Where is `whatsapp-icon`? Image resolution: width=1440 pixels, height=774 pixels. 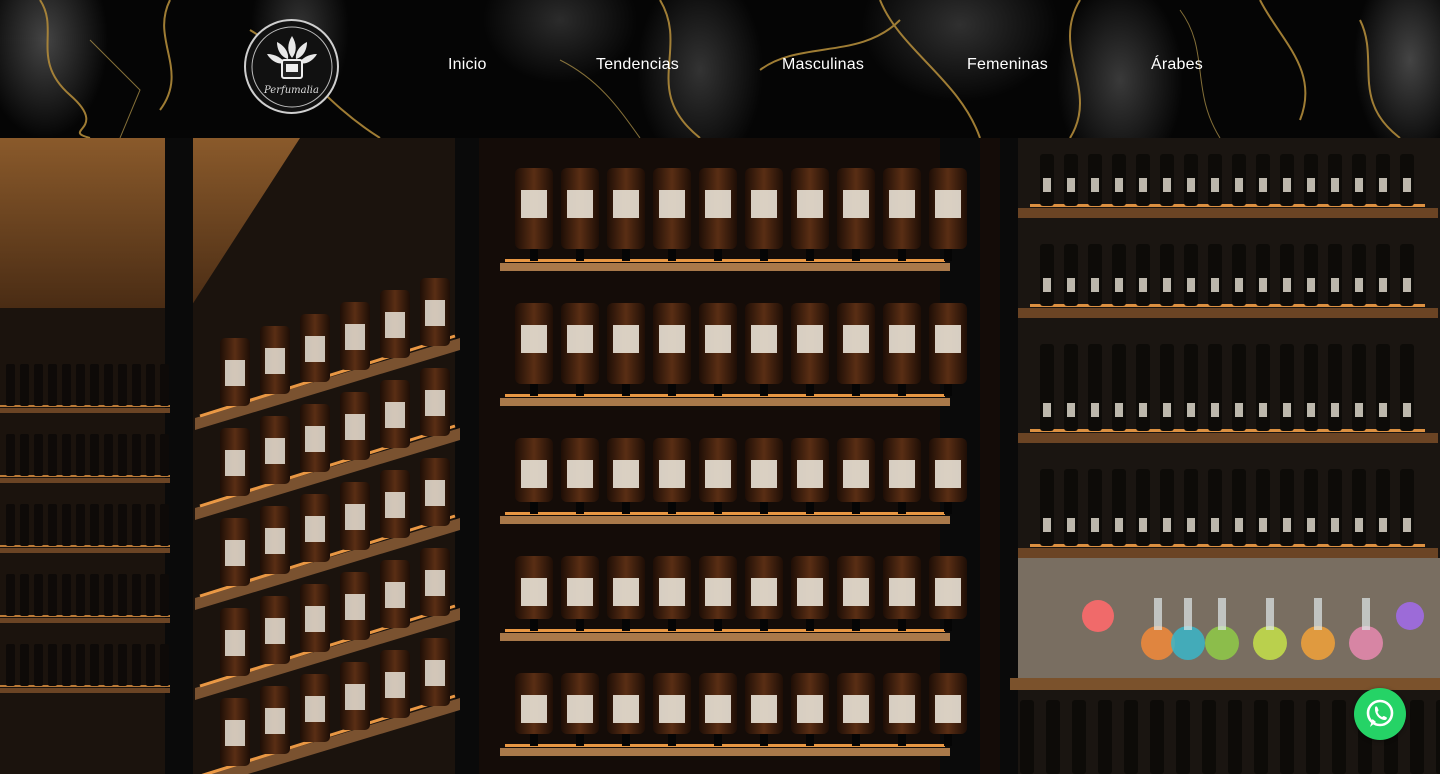 whatsapp-icon is located at coordinates (1380, 713).